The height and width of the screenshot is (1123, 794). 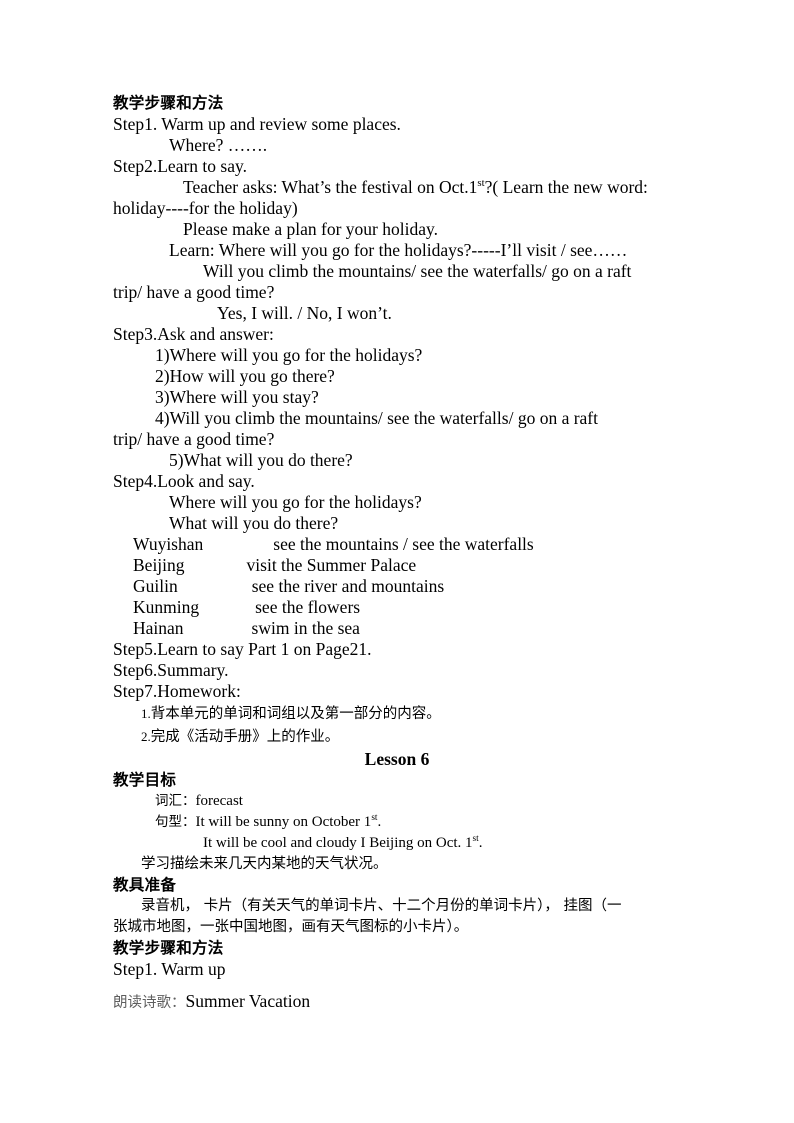 I want to click on table-row: Beijing visit the Summer Palace, so click(x=397, y=565).